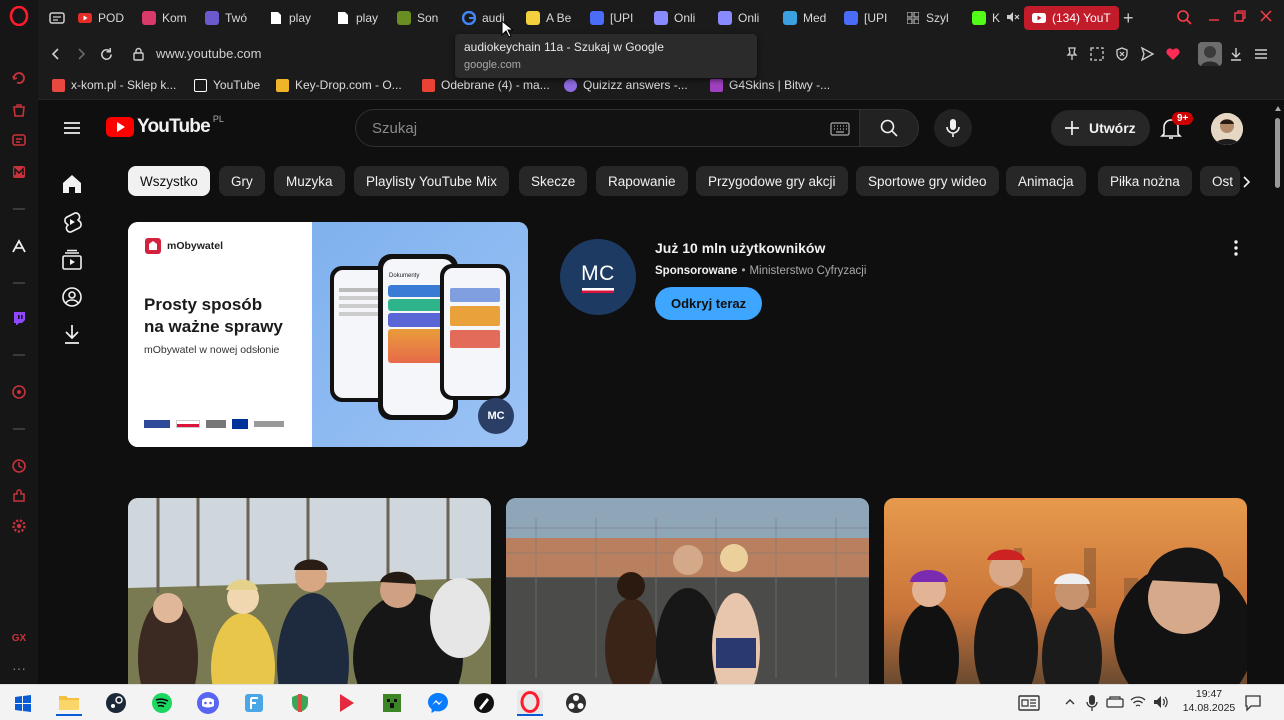  What do you see at coordinates (1097, 56) in the screenshot?
I see `snapshot-icon` at bounding box center [1097, 56].